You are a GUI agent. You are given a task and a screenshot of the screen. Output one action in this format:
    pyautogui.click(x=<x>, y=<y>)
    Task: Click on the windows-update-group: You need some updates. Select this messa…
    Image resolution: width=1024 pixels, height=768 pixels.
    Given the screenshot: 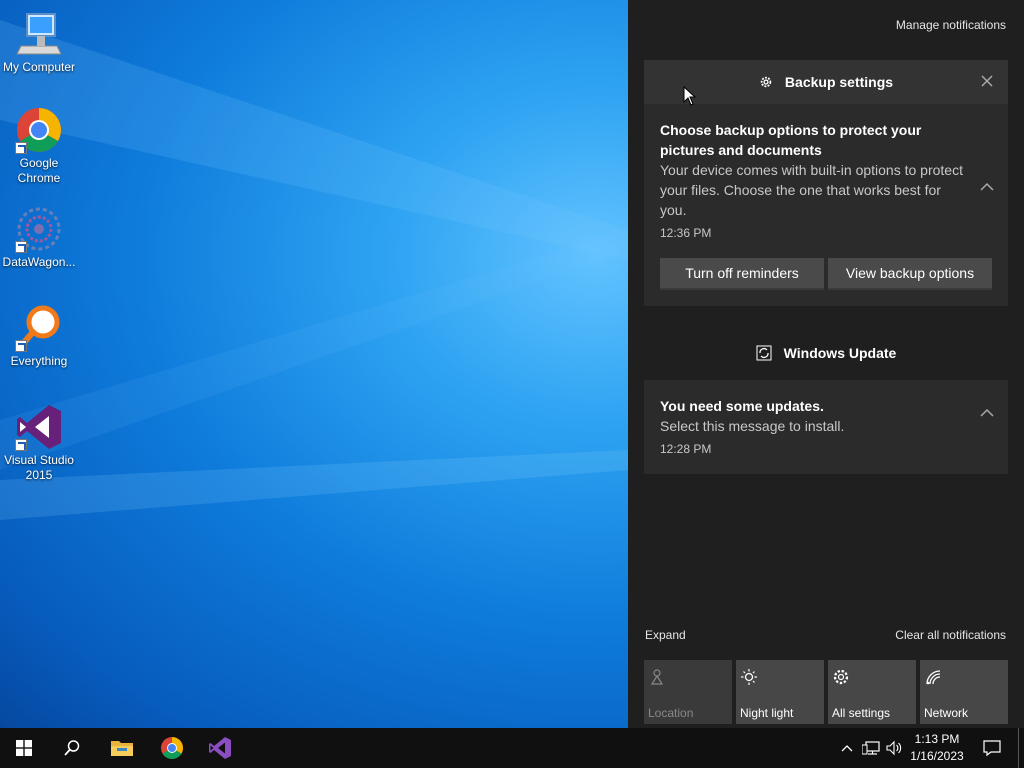 What is the action you would take?
    pyautogui.click(x=826, y=427)
    